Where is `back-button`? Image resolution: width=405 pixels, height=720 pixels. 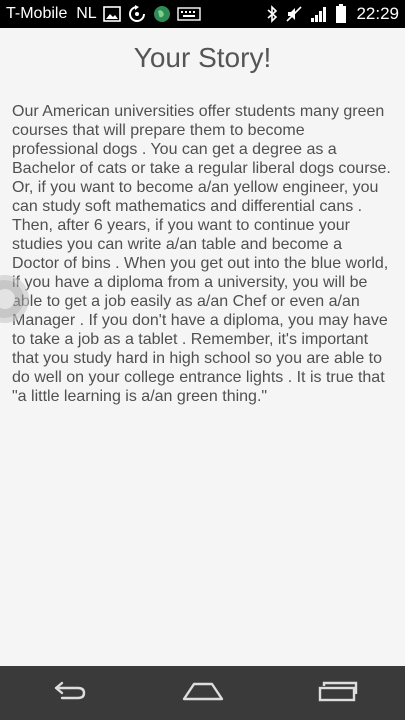 back-button is located at coordinates (68, 693).